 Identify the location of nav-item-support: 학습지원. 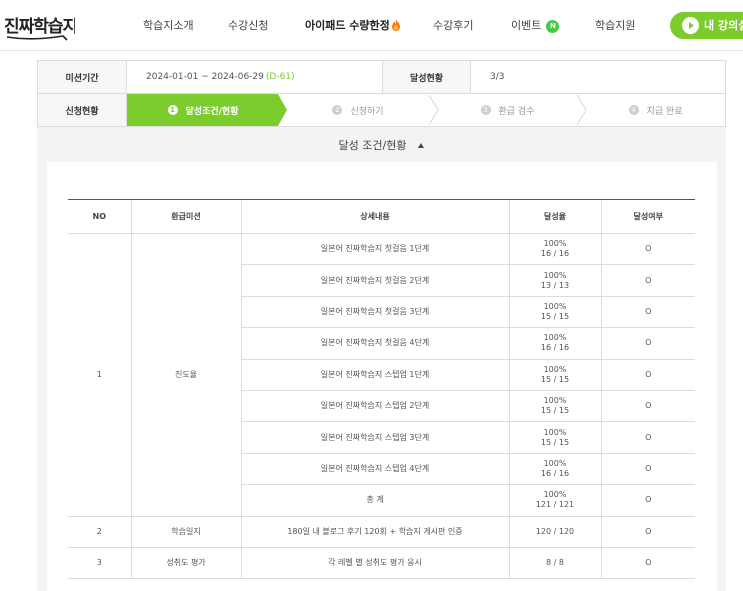
(615, 25).